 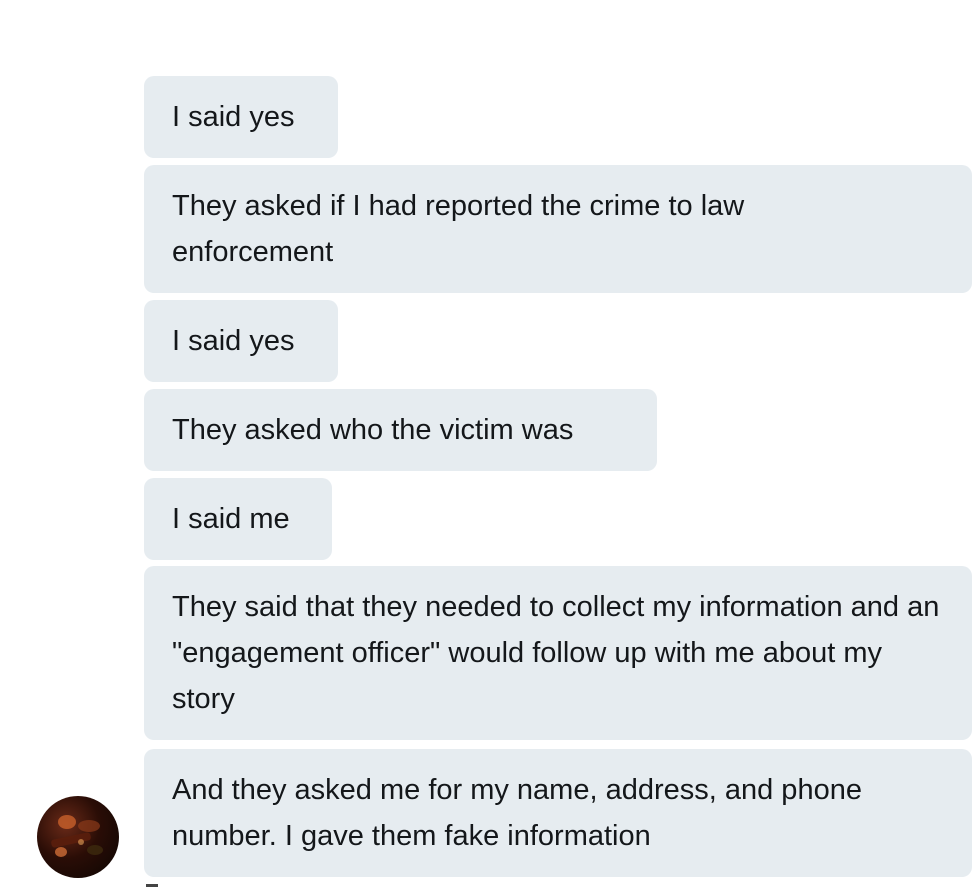 I want to click on avatar-image-icon, so click(x=77, y=836).